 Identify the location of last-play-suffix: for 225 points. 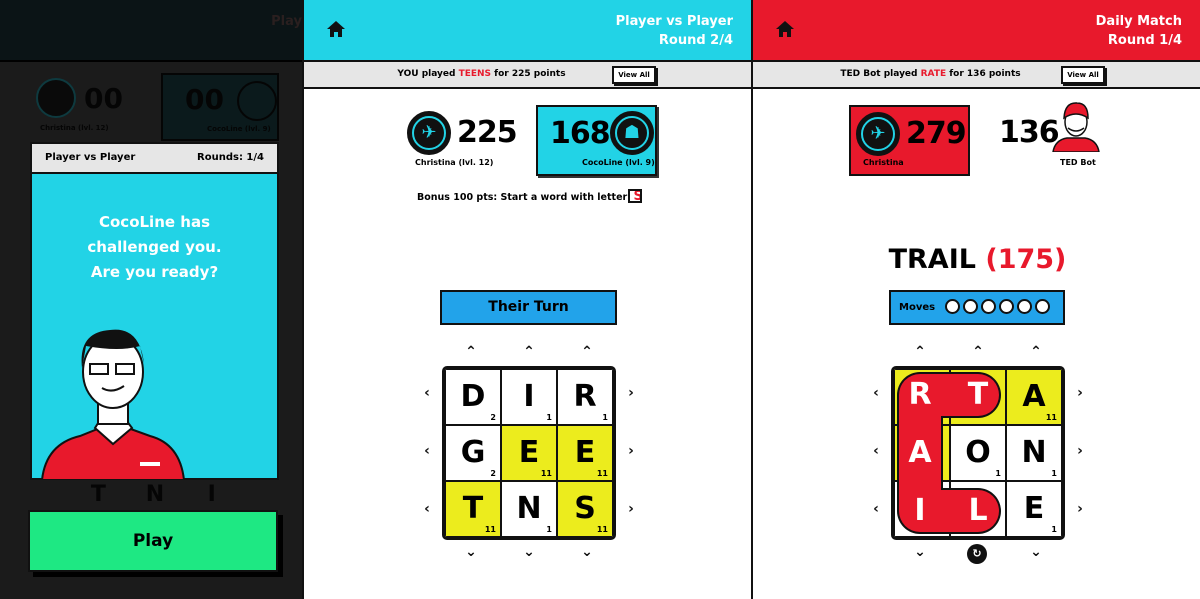
(528, 74).